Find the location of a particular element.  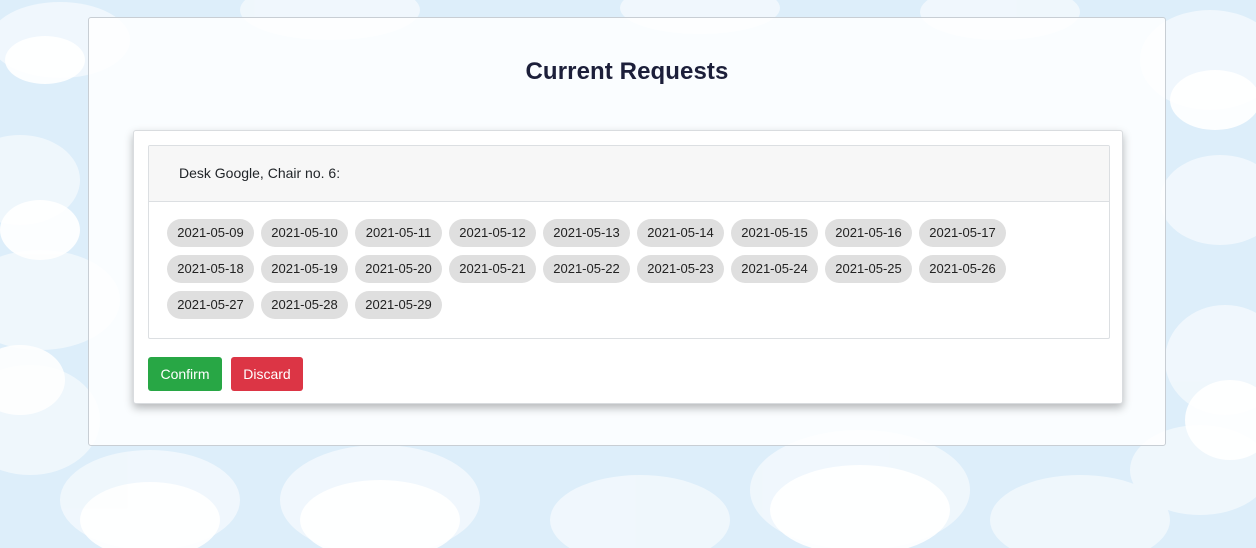

date-chip: 2021-05-25 is located at coordinates (868, 269).